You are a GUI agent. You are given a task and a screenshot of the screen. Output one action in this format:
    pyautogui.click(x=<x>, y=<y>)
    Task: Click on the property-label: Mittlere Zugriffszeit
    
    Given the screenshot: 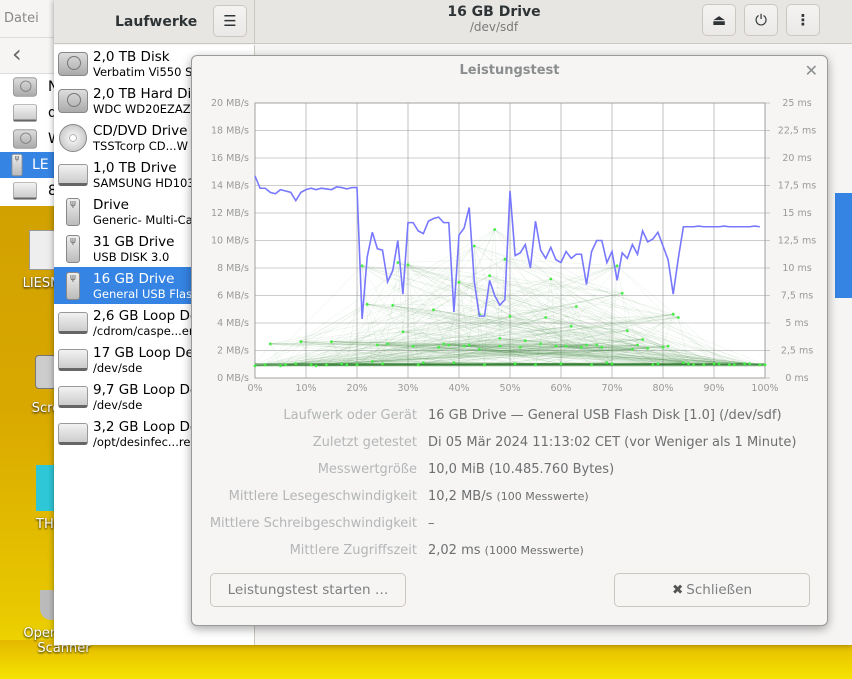 What is the action you would take?
    pyautogui.click(x=353, y=550)
    